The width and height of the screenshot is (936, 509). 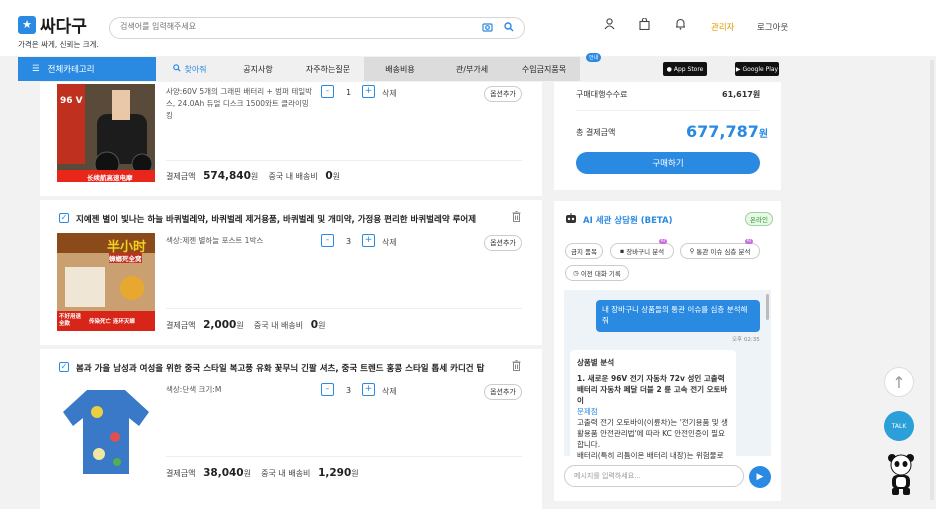 What do you see at coordinates (932, 280) in the screenshot?
I see `page-scrollbar` at bounding box center [932, 280].